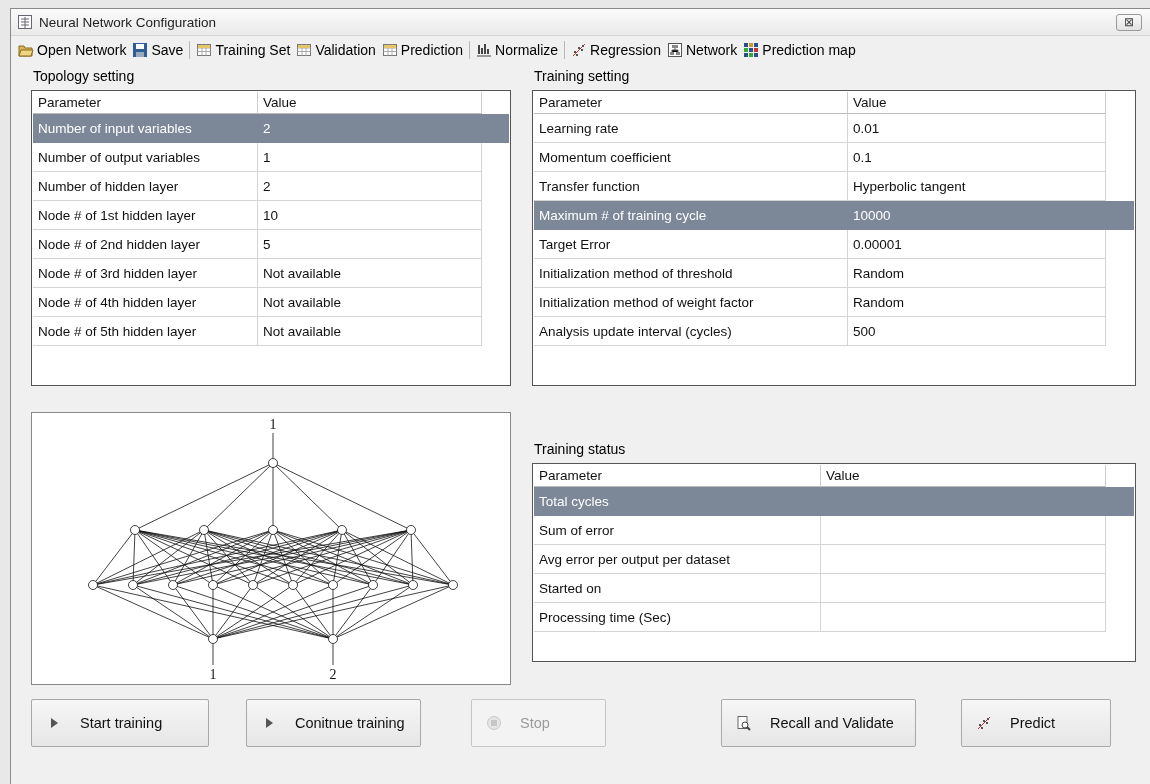  What do you see at coordinates (517, 50) in the screenshot?
I see `toolbar-button: Normalize` at bounding box center [517, 50].